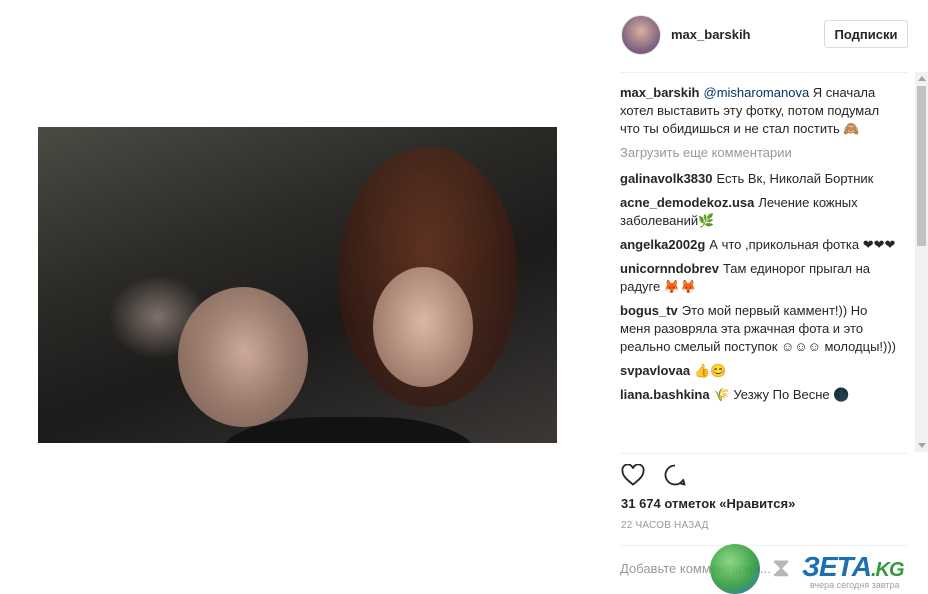  Describe the element at coordinates (802, 244) in the screenshot. I see `comment-text: А что ,прикольная фотка ❤❤❤` at that location.